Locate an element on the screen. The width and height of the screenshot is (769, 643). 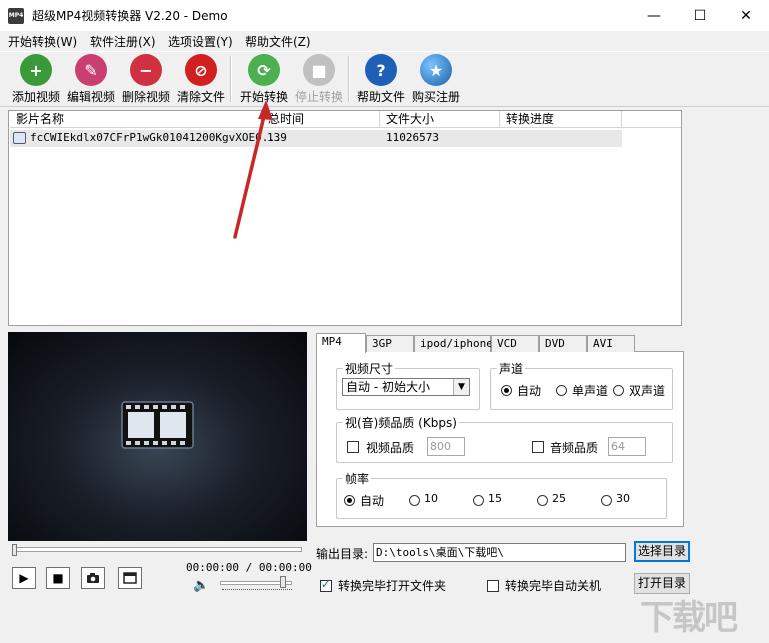
start-convert-label: 开始转换 is located at coordinates (263, 97).